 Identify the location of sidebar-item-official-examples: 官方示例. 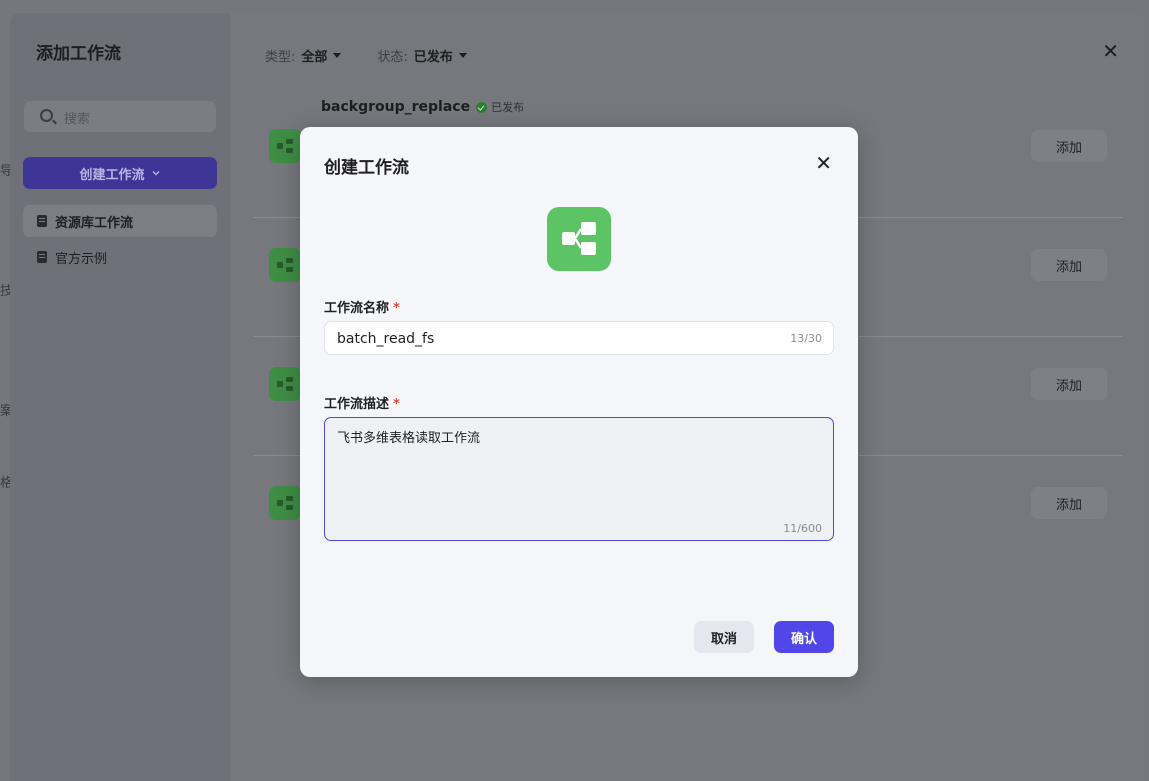
(120, 257).